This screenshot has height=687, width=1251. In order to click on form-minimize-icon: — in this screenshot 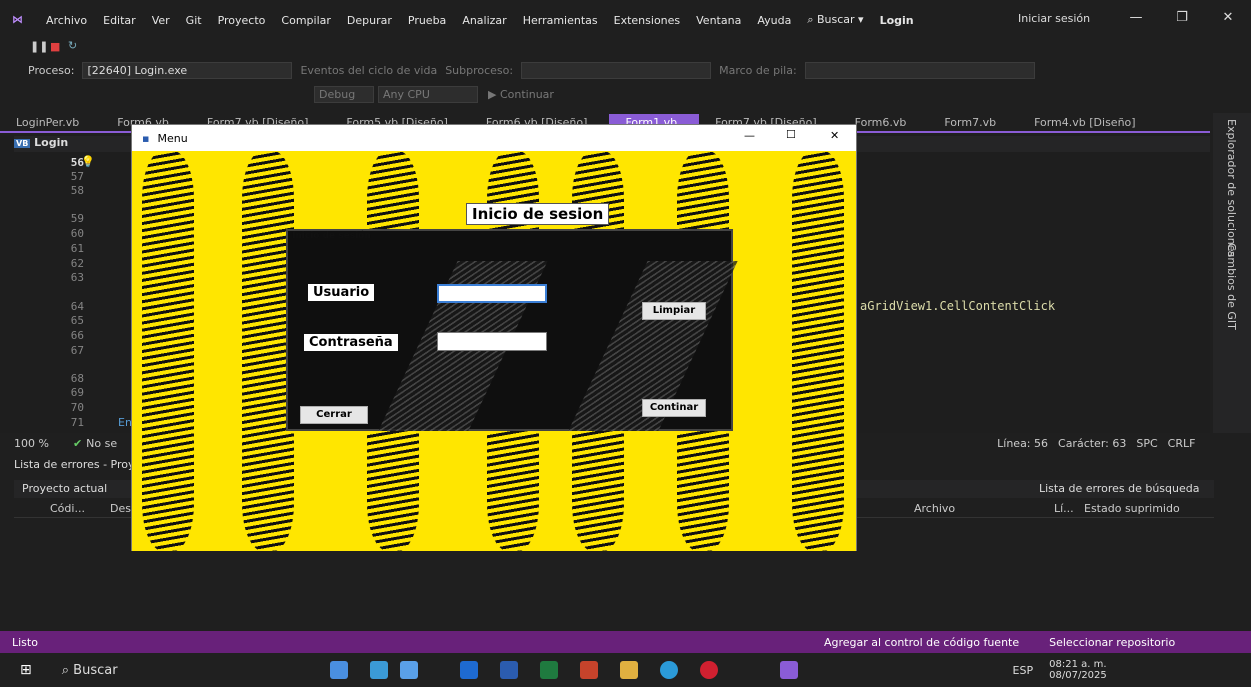, I will do `click(749, 135)`.